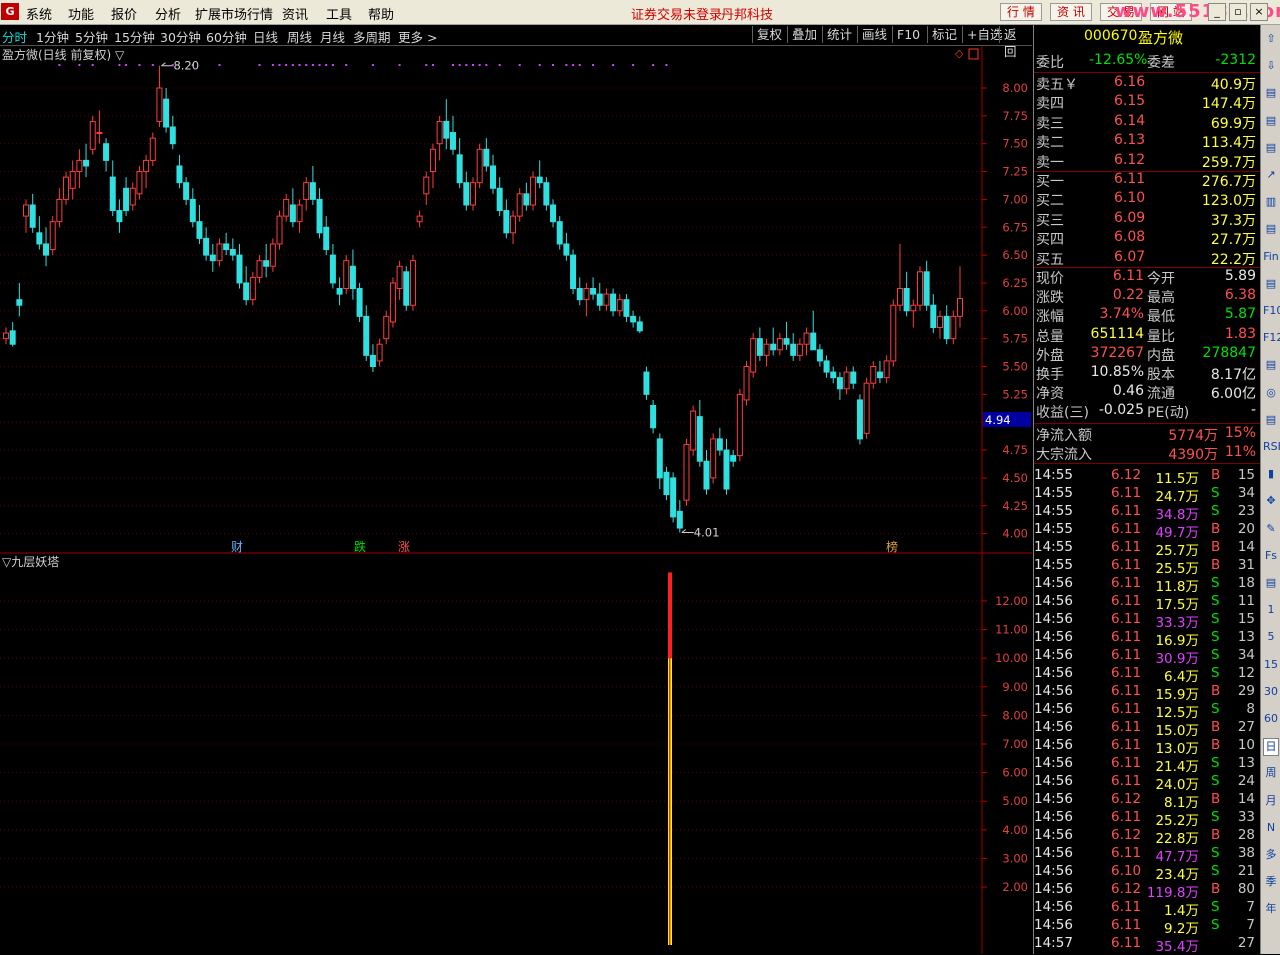  Describe the element at coordinates (1271, 39) in the screenshot. I see `sidebar-tool-0: ⇧` at that location.